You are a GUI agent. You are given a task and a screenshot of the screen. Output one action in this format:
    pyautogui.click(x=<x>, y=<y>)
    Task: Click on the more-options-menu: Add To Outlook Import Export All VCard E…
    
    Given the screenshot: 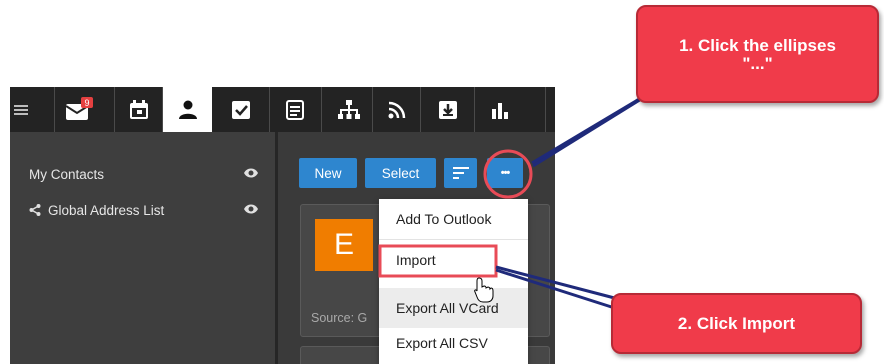 What is the action you would take?
    pyautogui.click(x=453, y=281)
    